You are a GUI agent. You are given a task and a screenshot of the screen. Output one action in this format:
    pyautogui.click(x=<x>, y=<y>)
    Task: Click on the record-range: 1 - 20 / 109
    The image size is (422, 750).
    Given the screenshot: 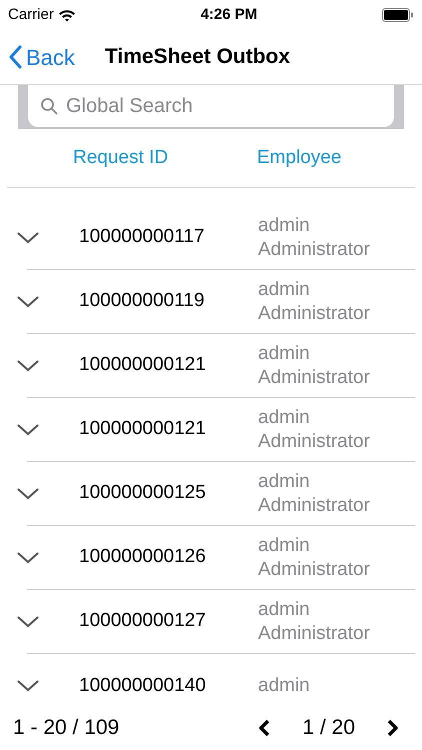 What is the action you would take?
    pyautogui.click(x=66, y=727)
    